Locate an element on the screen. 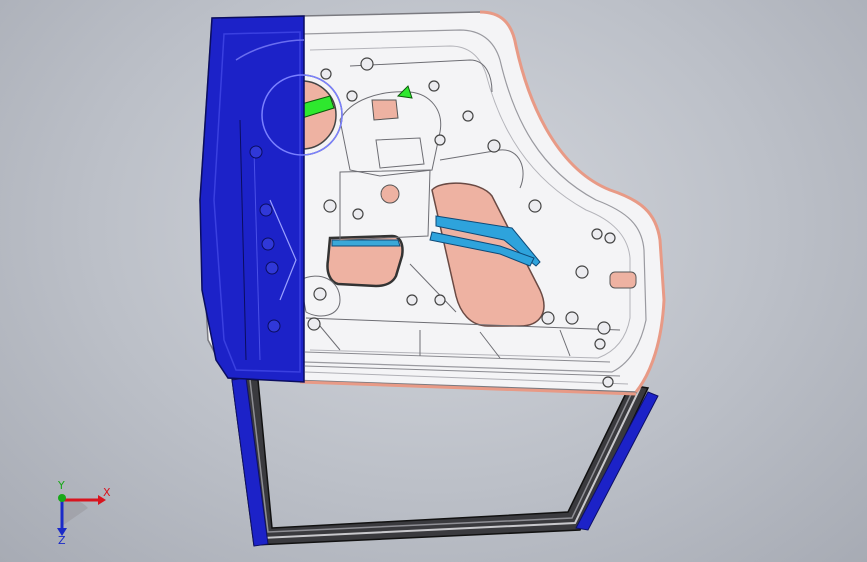 The image size is (867, 562). window-frame is located at coordinates (445, 462).